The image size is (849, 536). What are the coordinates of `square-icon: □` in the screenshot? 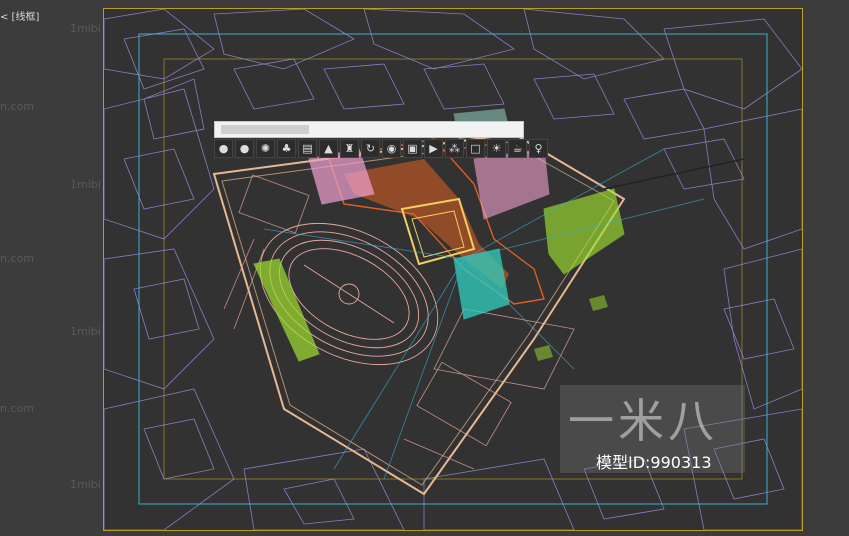 It's located at (475, 148).